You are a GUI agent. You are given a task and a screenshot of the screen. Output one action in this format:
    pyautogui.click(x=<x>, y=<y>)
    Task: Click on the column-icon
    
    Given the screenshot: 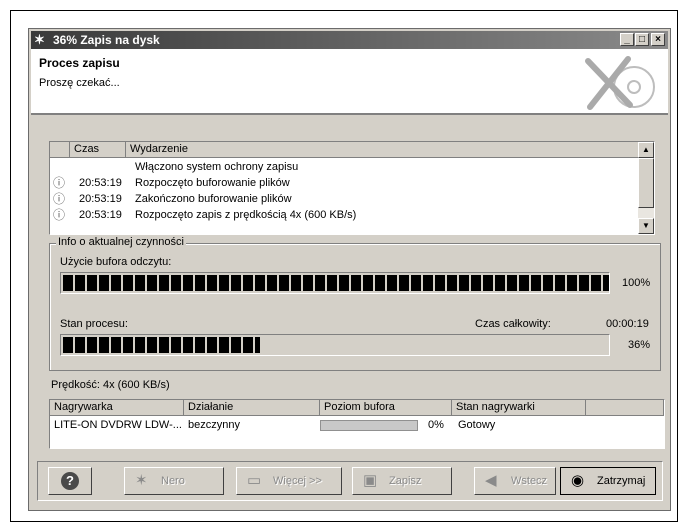 What is the action you would take?
    pyautogui.click(x=60, y=150)
    